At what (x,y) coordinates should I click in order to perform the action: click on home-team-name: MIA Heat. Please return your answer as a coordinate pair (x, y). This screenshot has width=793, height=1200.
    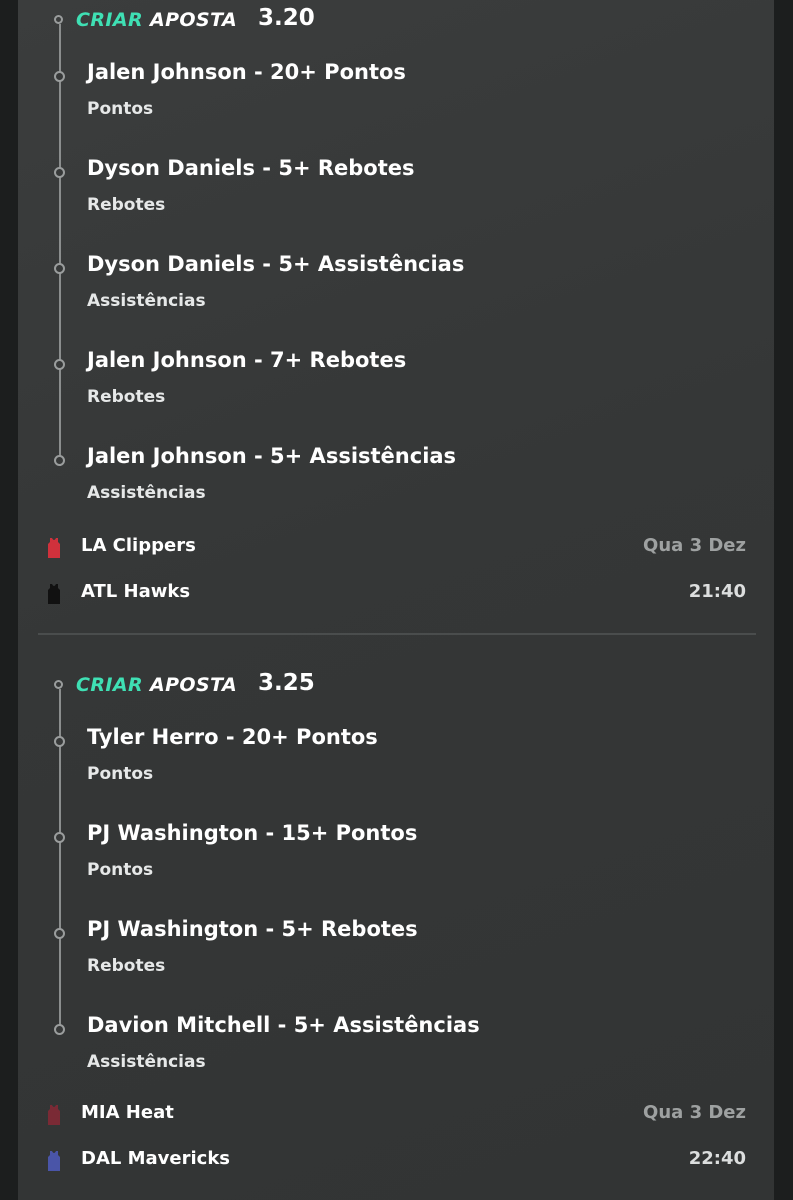
    Looking at the image, I should click on (127, 1112).